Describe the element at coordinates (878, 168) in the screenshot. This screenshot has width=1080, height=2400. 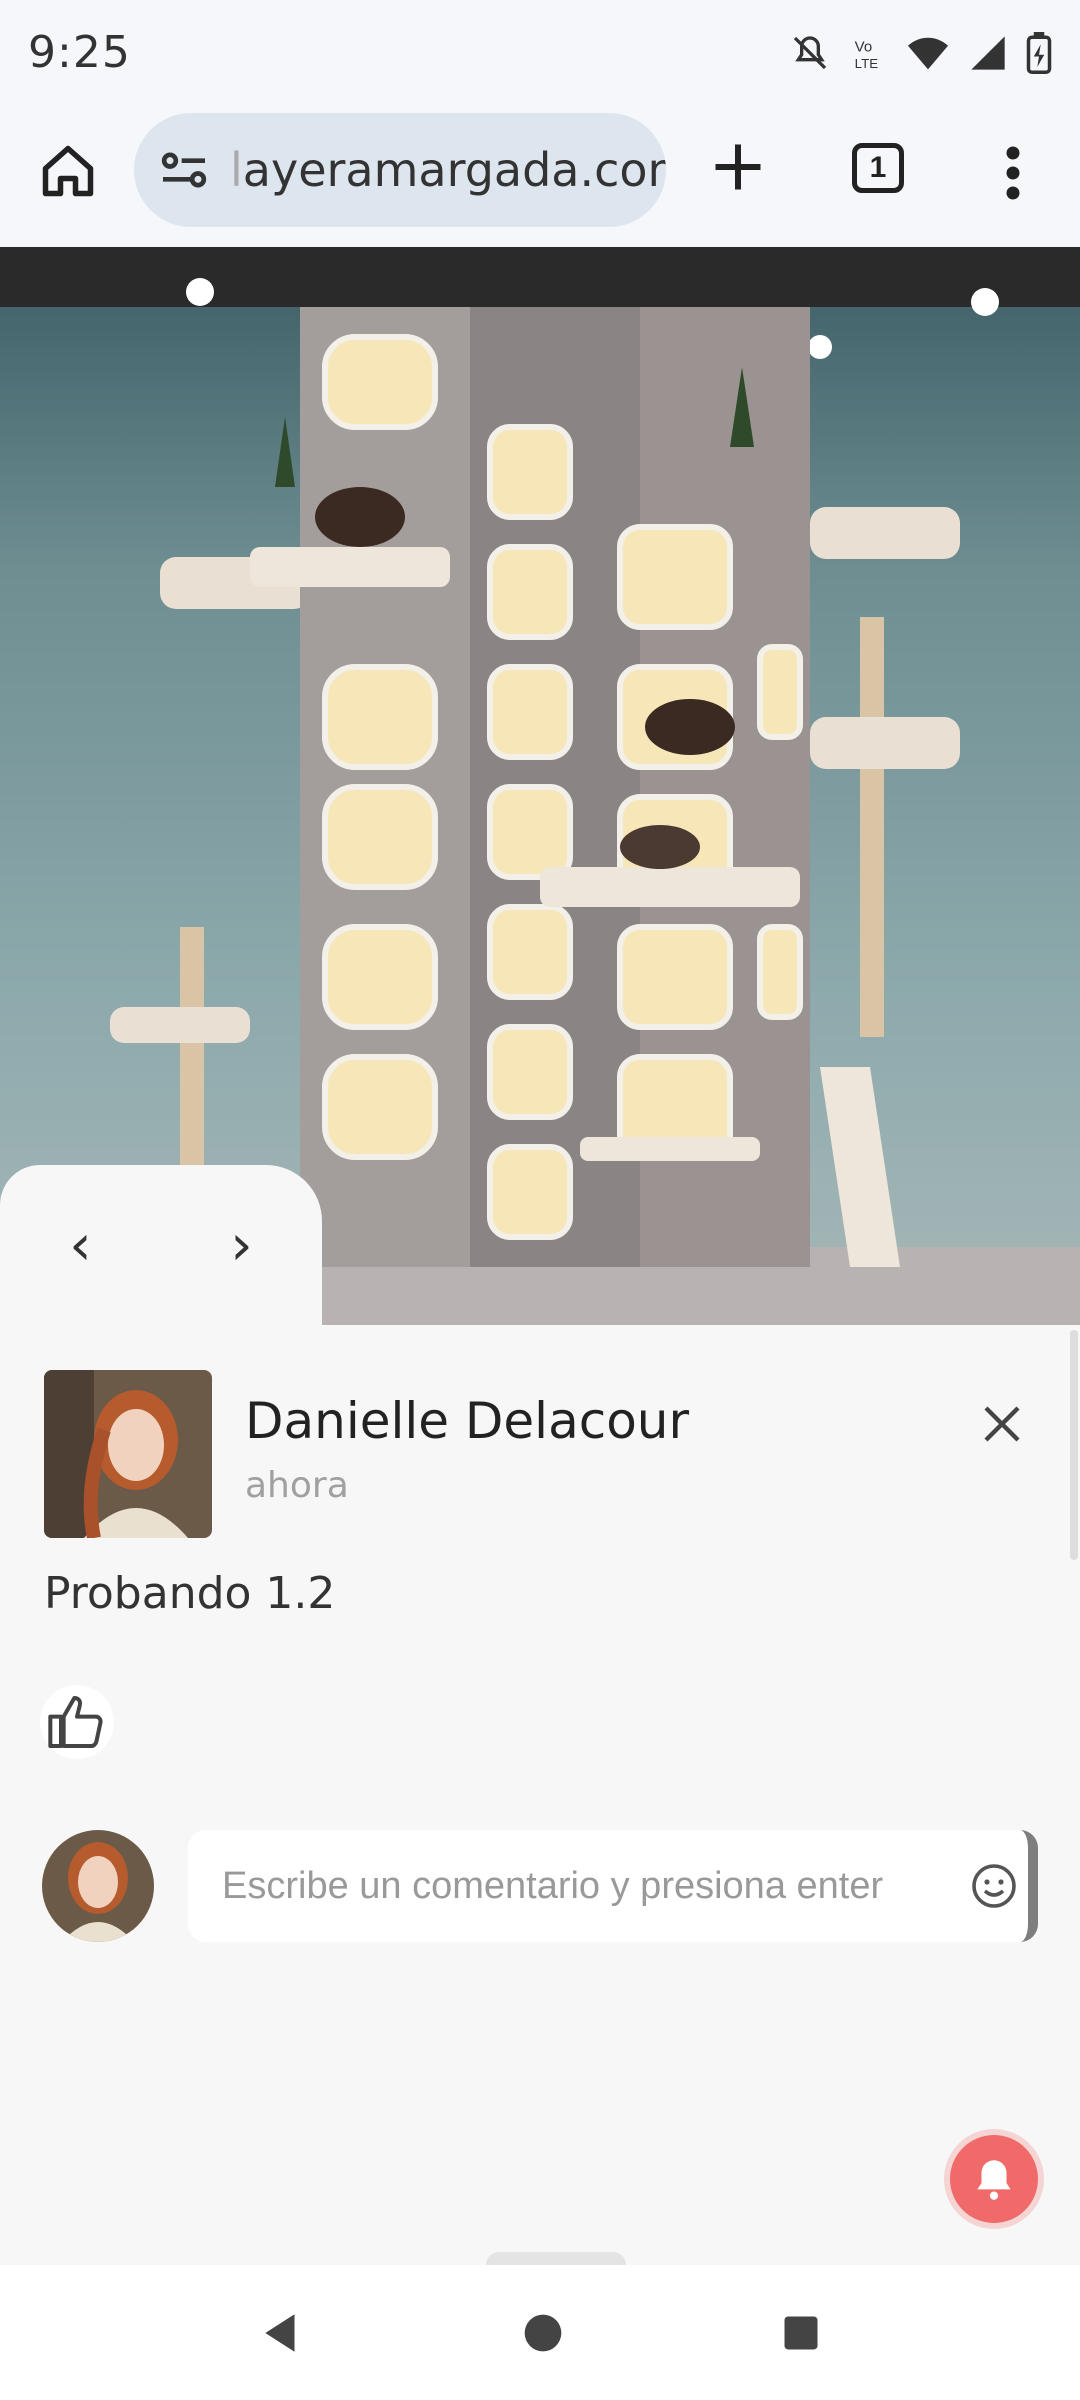
I see `tab-switcher-button: 1` at that location.